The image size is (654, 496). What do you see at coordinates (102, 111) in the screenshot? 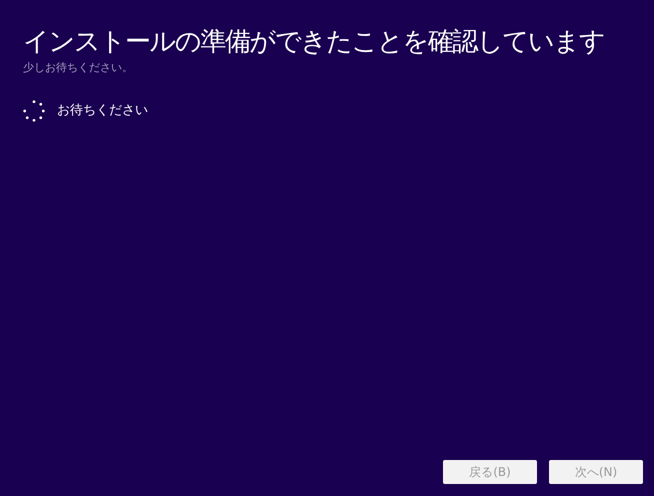
I see `status-text: お待ちください` at bounding box center [102, 111].